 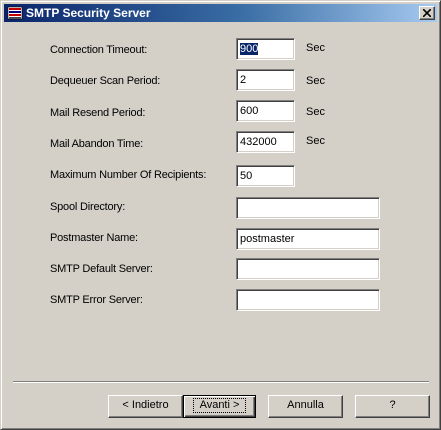 What do you see at coordinates (265, 111) in the screenshot?
I see `mail-resend-period-input: 600` at bounding box center [265, 111].